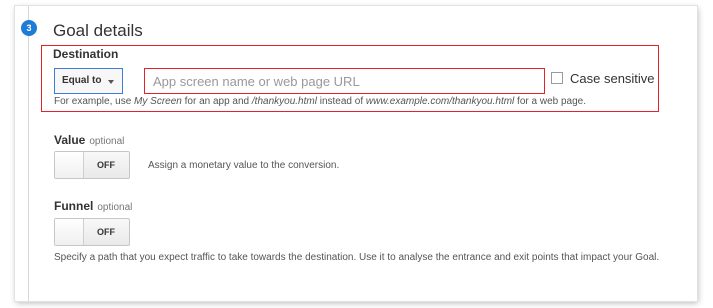  I want to click on section-title: Goal details, so click(98, 30).